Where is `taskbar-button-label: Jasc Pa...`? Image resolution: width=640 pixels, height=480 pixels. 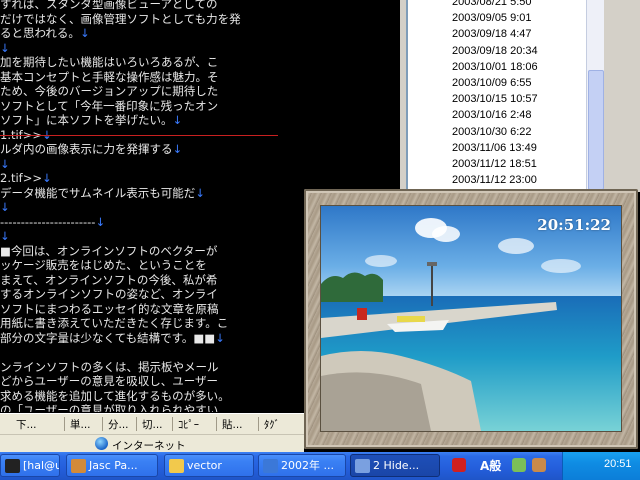
taskbar-button-label: Jasc Pa... is located at coordinates (113, 465).